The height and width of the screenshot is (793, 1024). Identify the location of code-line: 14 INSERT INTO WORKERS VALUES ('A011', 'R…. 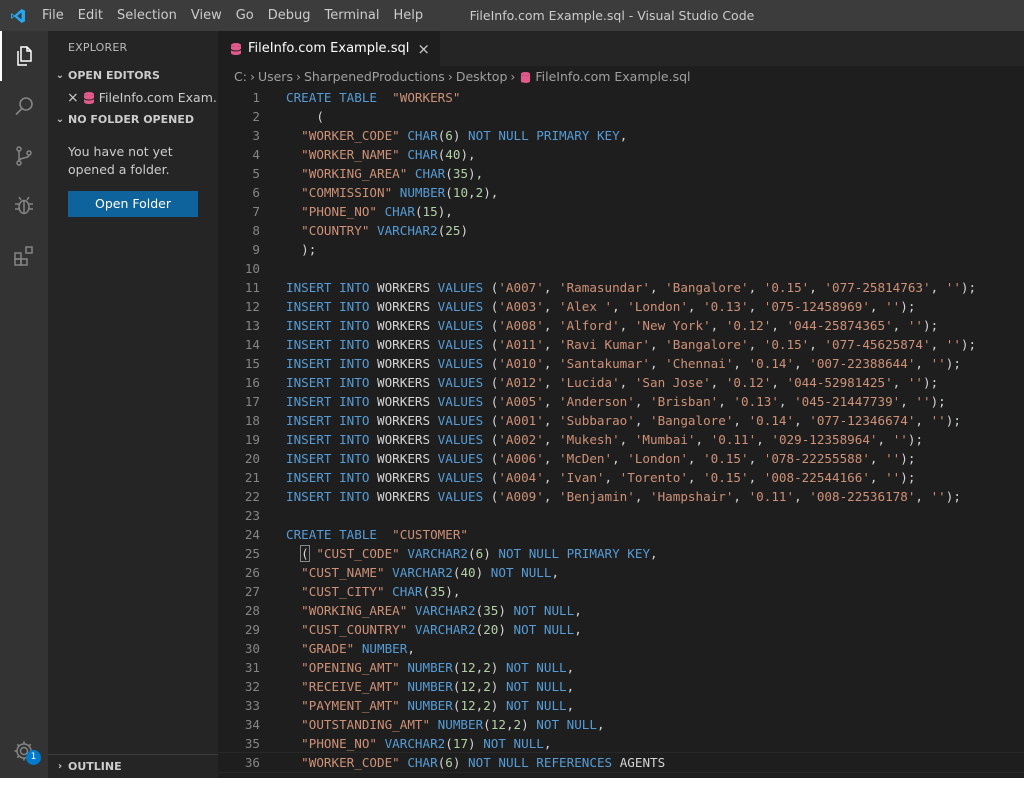
(621, 344).